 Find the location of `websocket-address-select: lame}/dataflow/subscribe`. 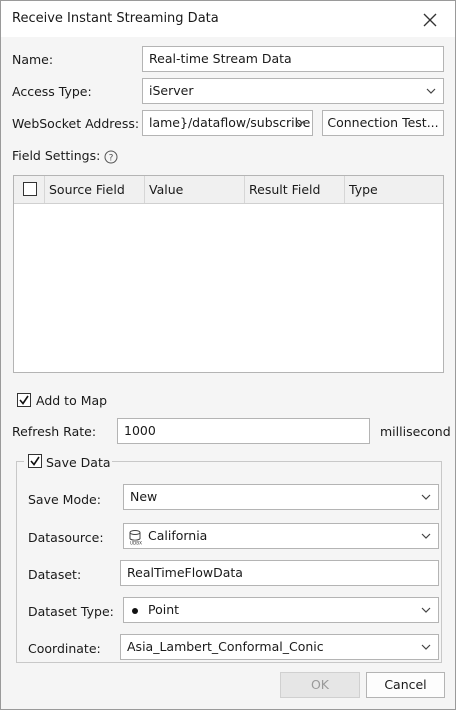

websocket-address-select: lame}/dataflow/subscribe is located at coordinates (227, 123).